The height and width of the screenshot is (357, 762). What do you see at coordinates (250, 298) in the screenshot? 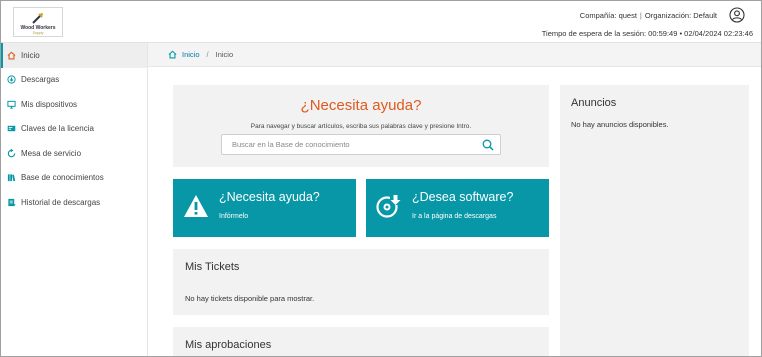
I see `tickets-empty-message: No hay tickets disponible para mostrar.` at bounding box center [250, 298].